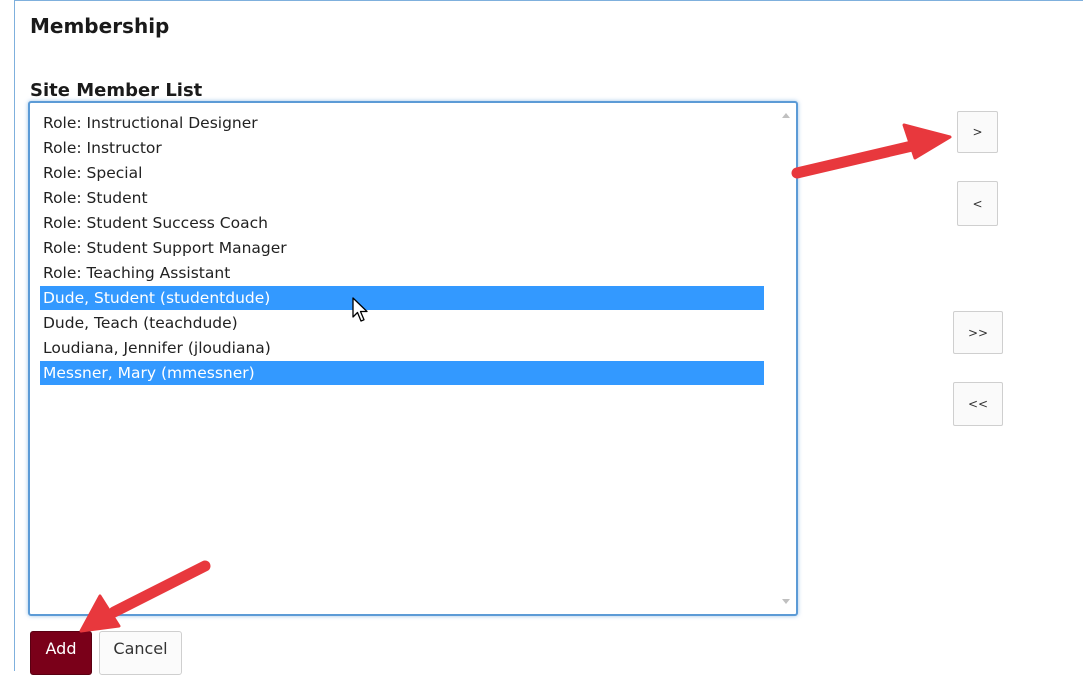 Image resolution: width=1083 pixels, height=675 pixels. What do you see at coordinates (402, 273) in the screenshot?
I see `list-option-teaching-assistant: Role: Teaching Assistant` at bounding box center [402, 273].